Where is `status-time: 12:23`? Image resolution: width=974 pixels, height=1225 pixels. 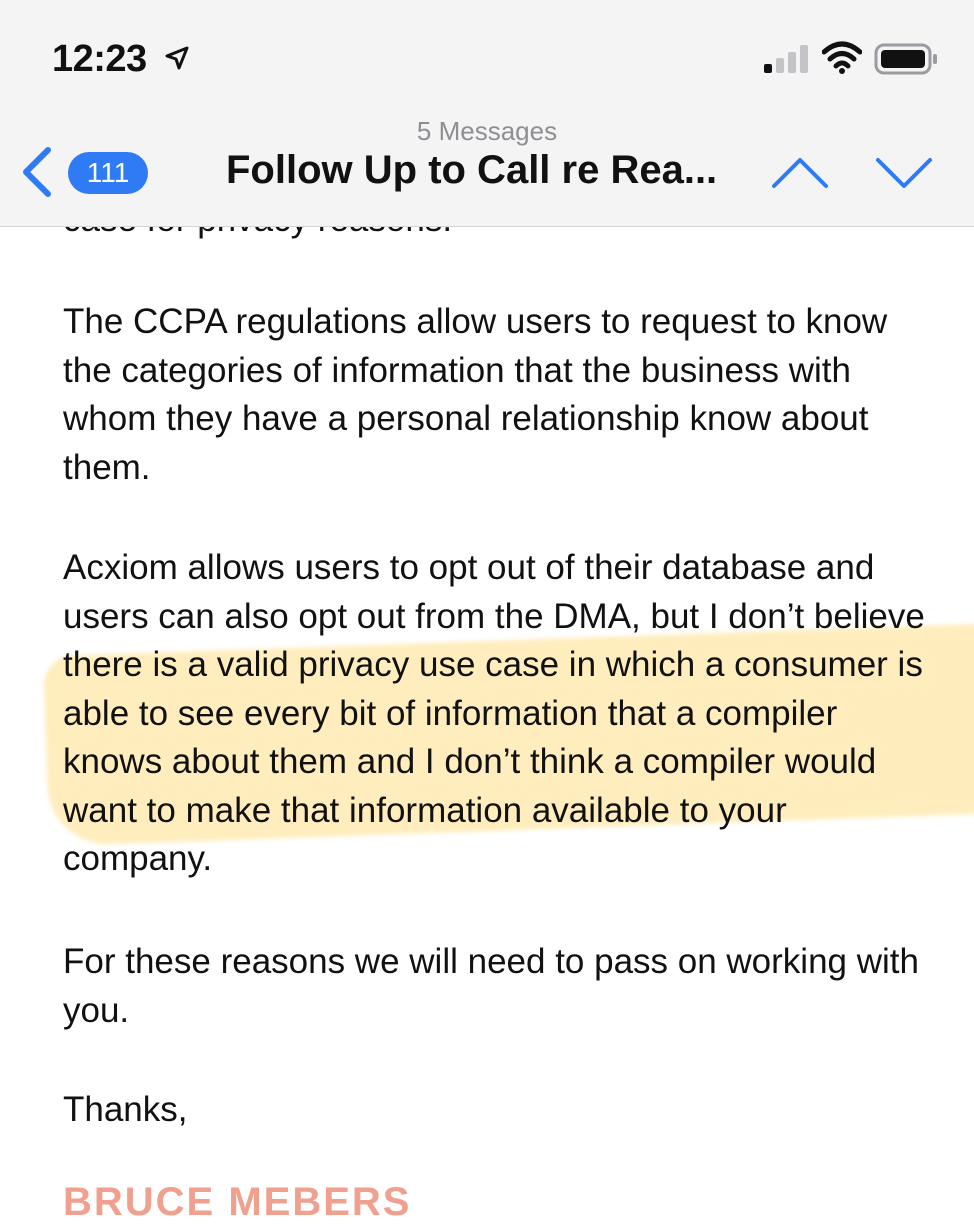 status-time: 12:23 is located at coordinates (99, 59).